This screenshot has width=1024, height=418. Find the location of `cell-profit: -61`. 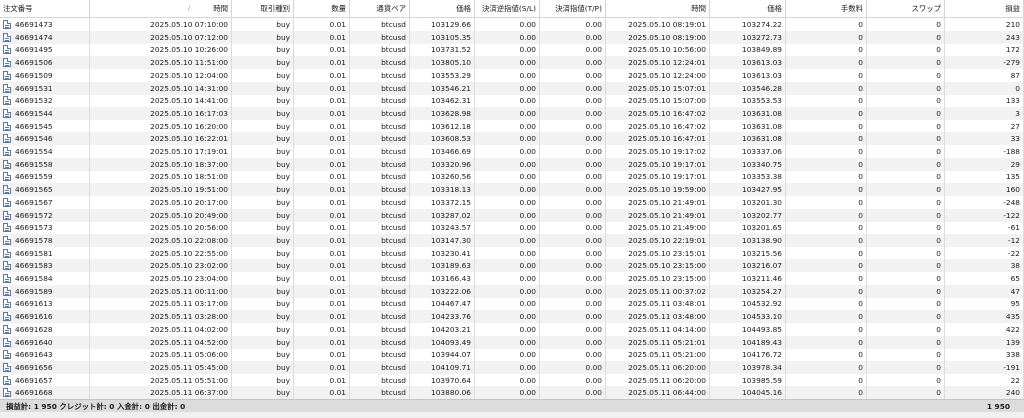

cell-profit: -61 is located at coordinates (984, 228).